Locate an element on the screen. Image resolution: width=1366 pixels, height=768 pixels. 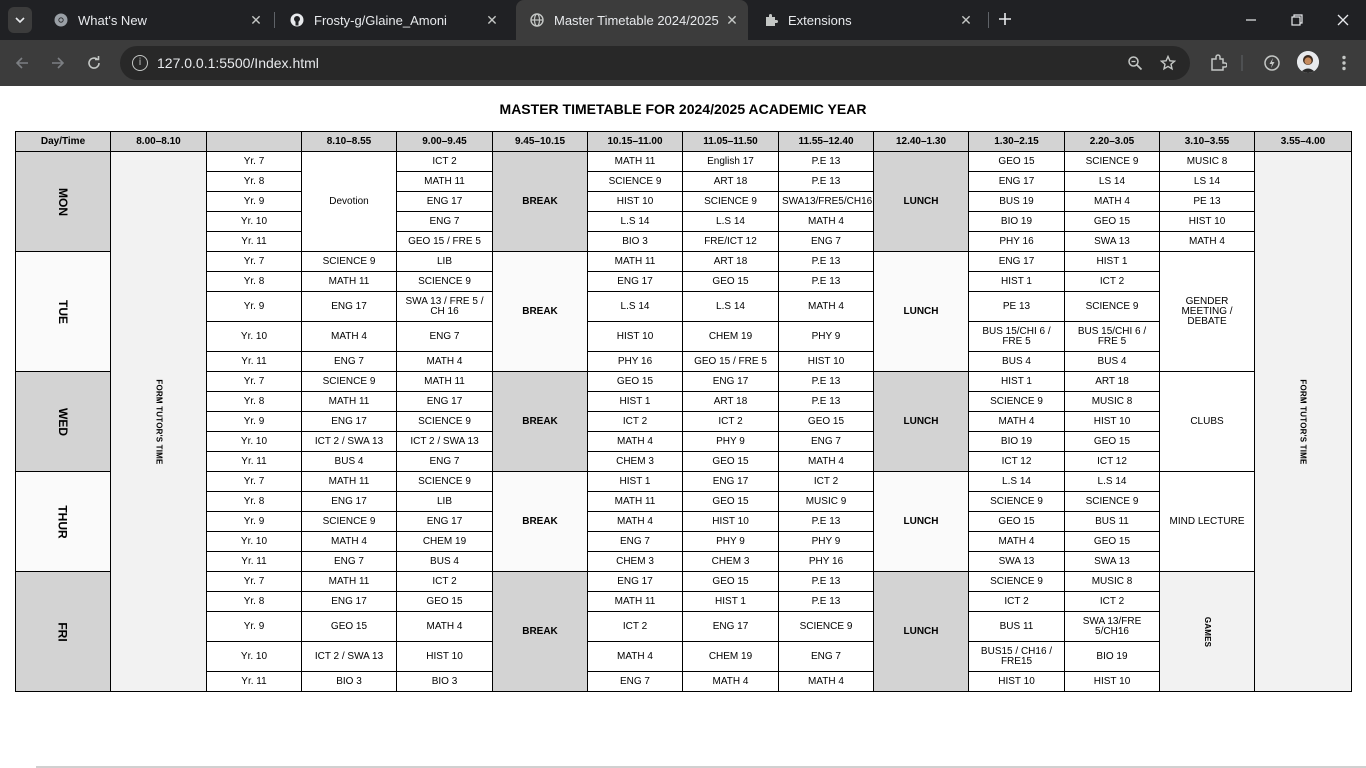
tab-whats-new: What's New ✕ is located at coordinates (156, 20).